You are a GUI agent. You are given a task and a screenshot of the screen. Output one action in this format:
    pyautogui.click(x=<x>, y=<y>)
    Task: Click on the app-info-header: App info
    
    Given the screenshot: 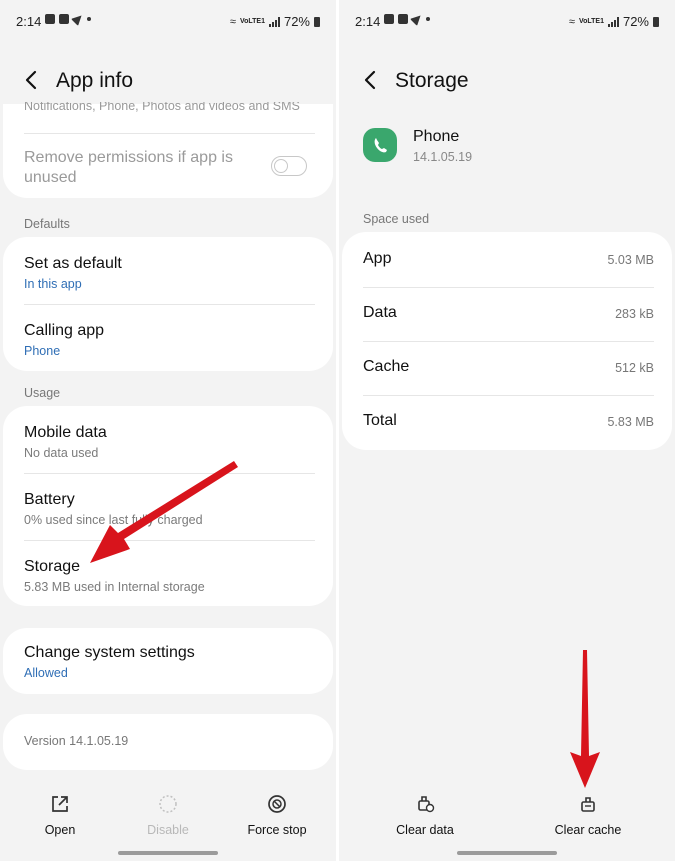 What is the action you would take?
    pyautogui.click(x=168, y=81)
    